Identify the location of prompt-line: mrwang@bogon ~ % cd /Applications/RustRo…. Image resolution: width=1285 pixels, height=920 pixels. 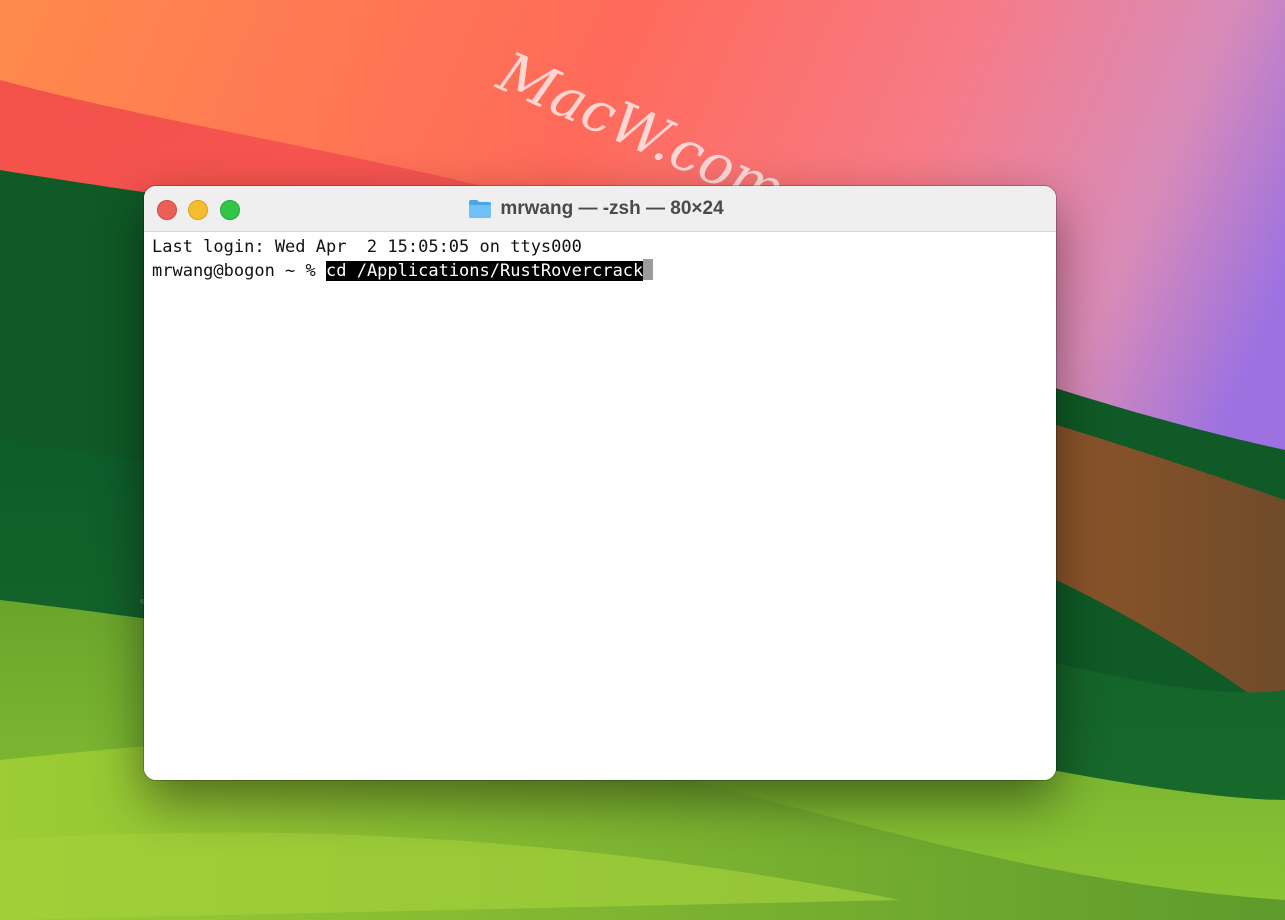
(600, 270).